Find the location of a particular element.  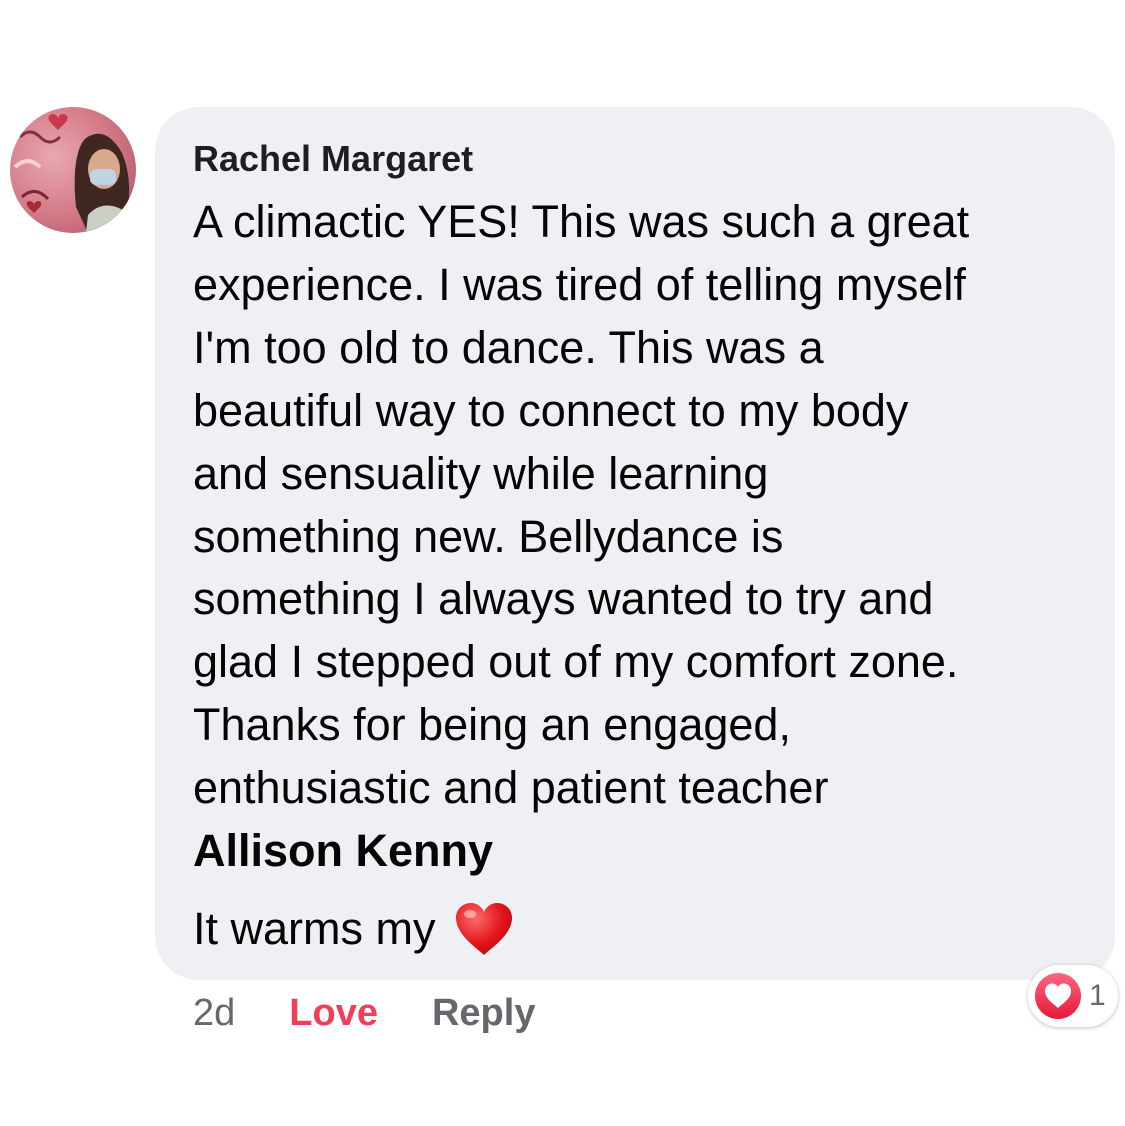

reply-button: Reply is located at coordinates (483, 1013).